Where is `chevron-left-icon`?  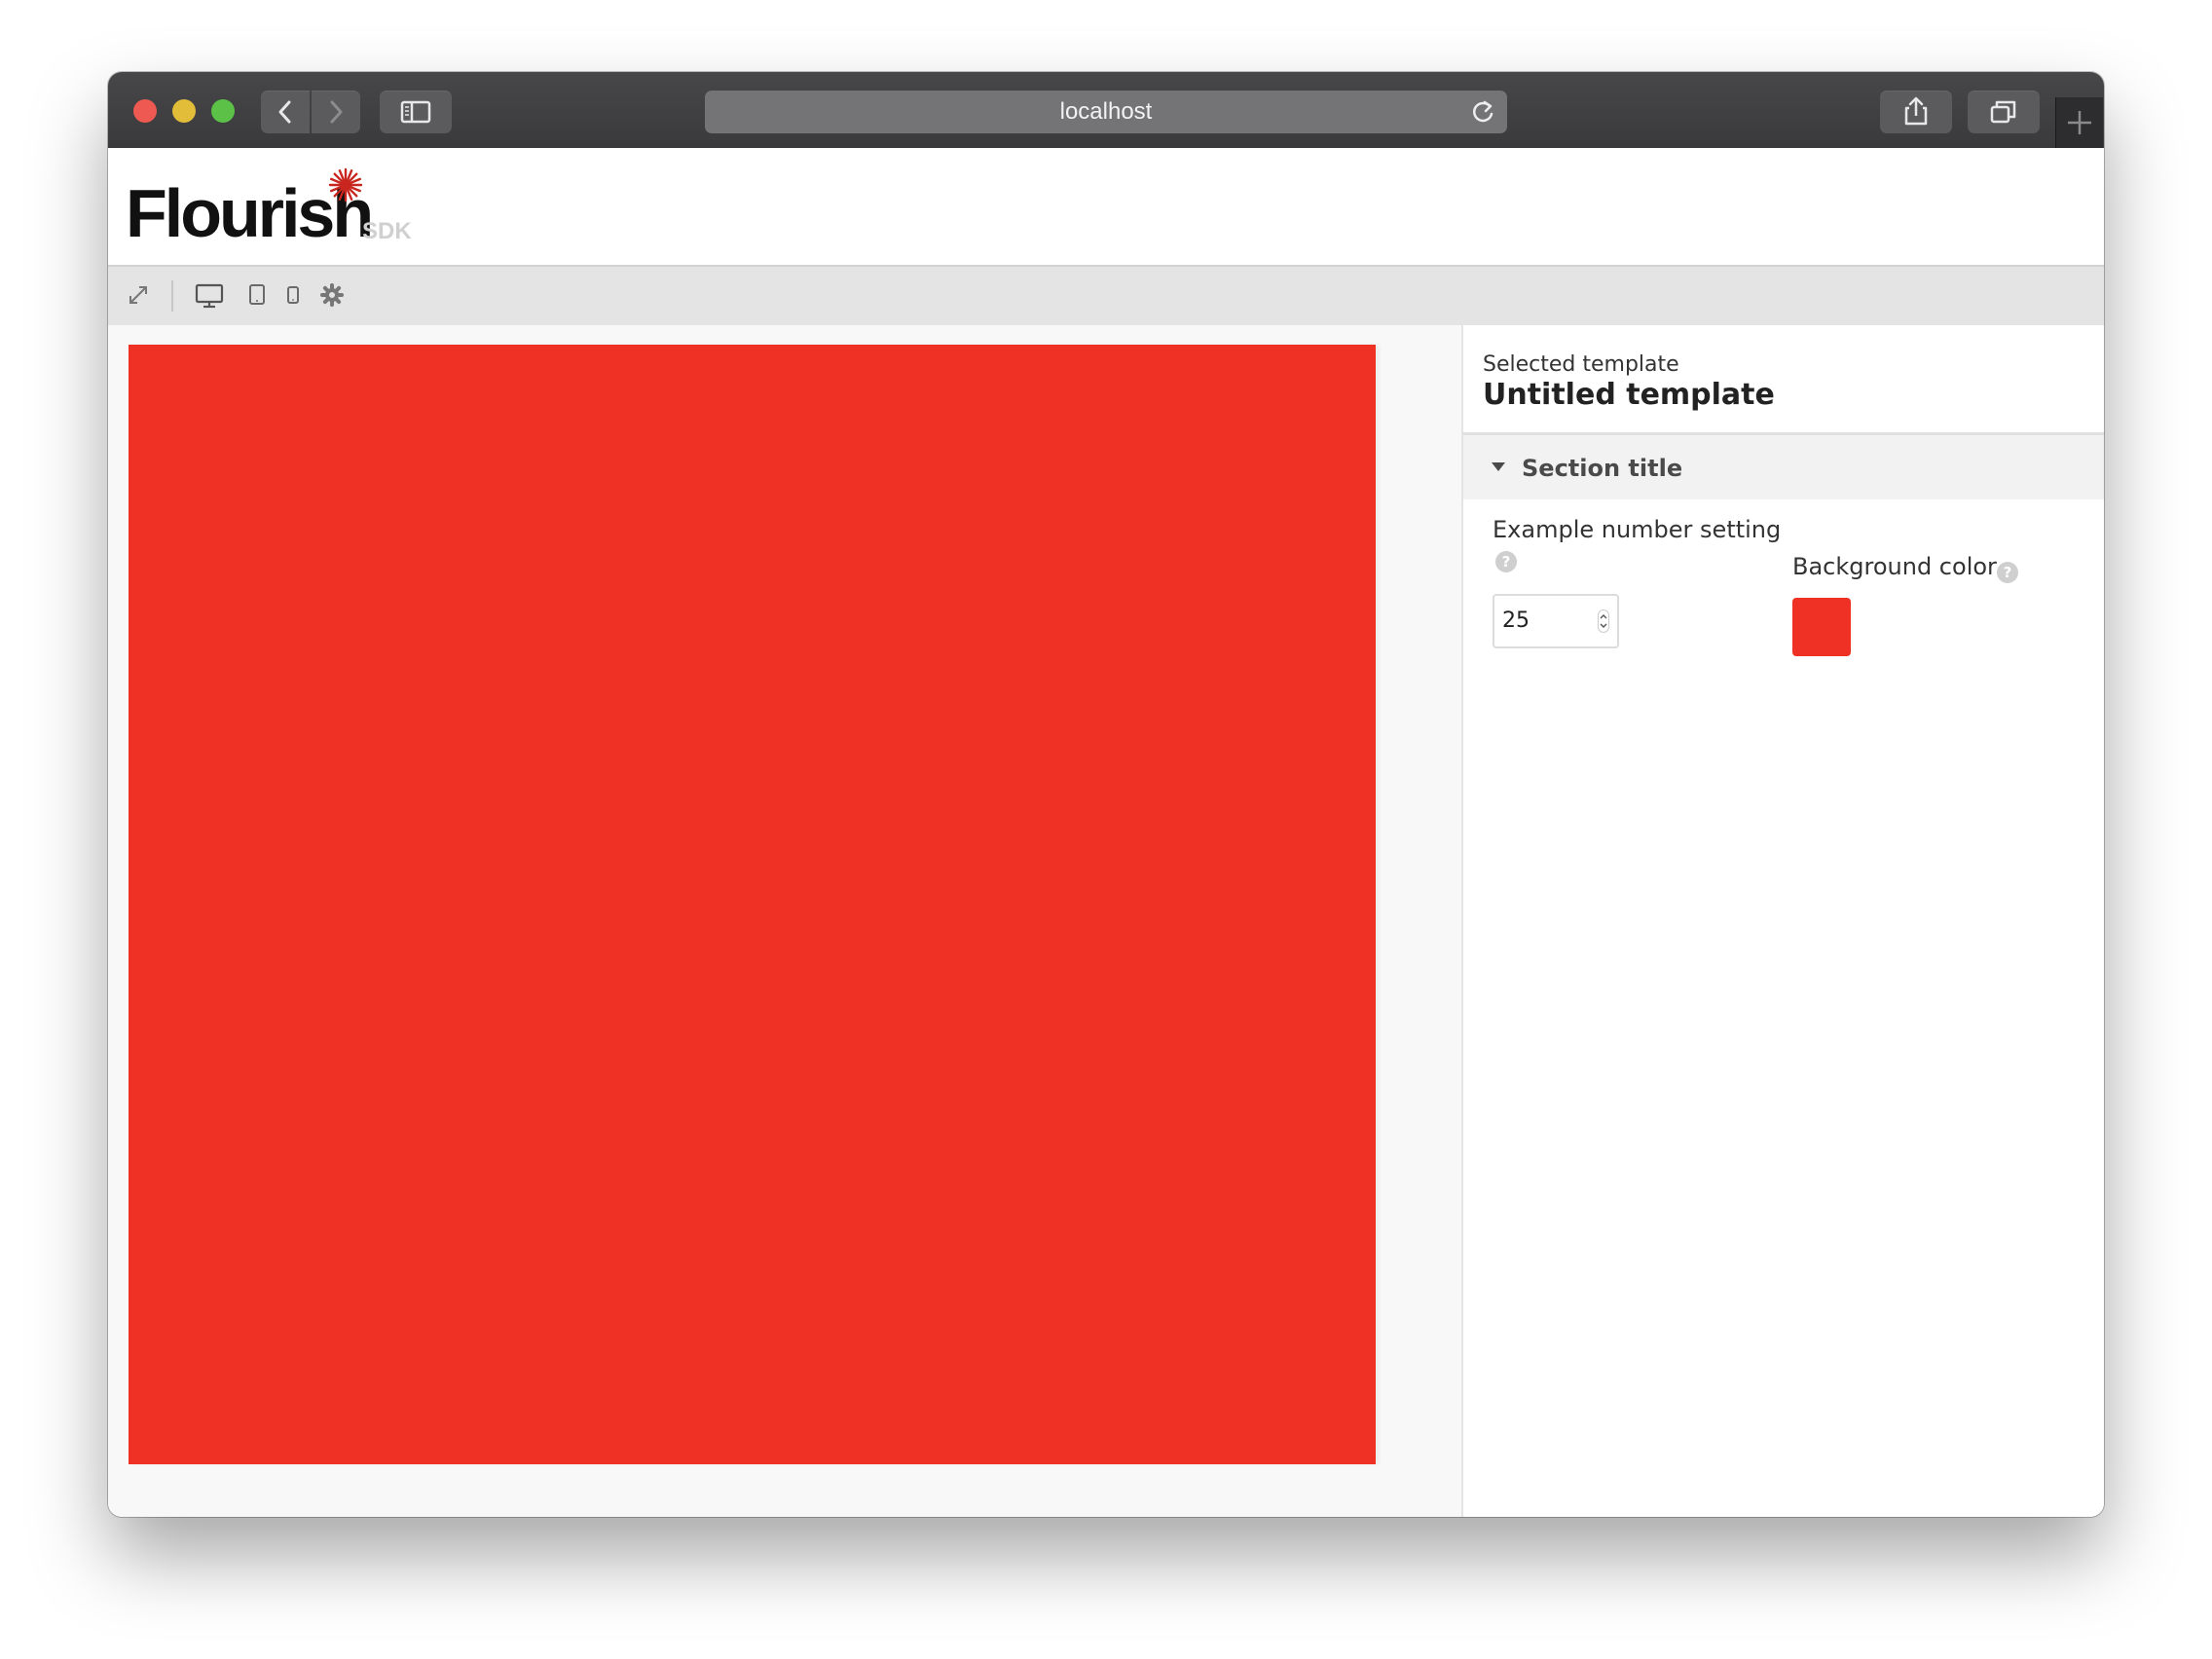
chevron-left-icon is located at coordinates (284, 112).